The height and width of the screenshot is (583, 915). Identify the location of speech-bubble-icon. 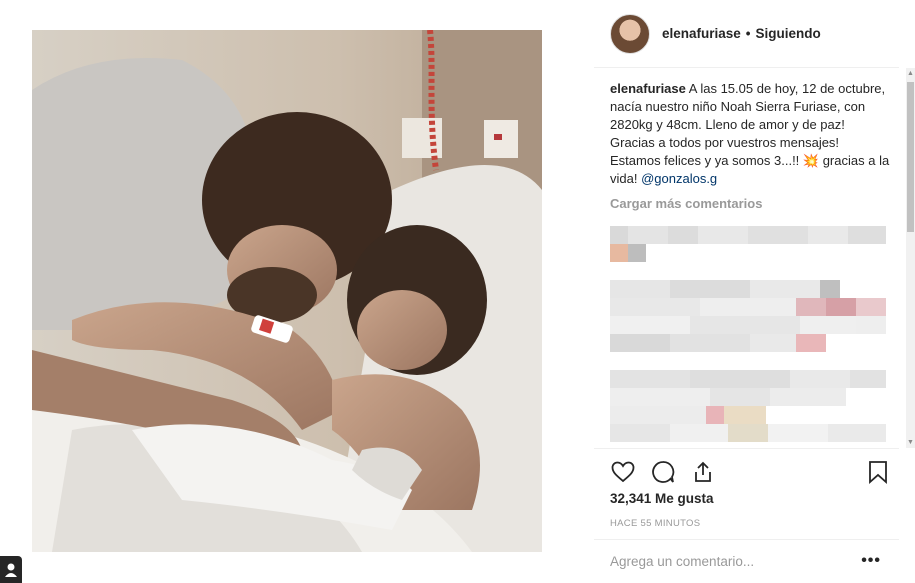
(663, 472).